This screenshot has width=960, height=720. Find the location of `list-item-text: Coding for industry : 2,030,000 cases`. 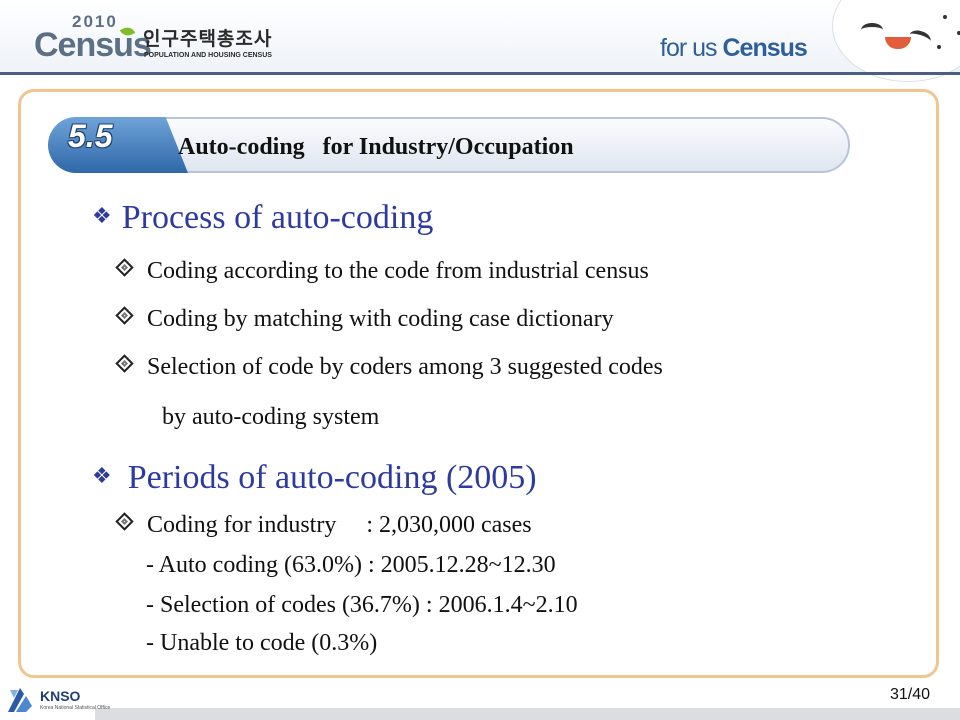

list-item-text: Coding for industry : 2,030,000 cases is located at coordinates (339, 525).